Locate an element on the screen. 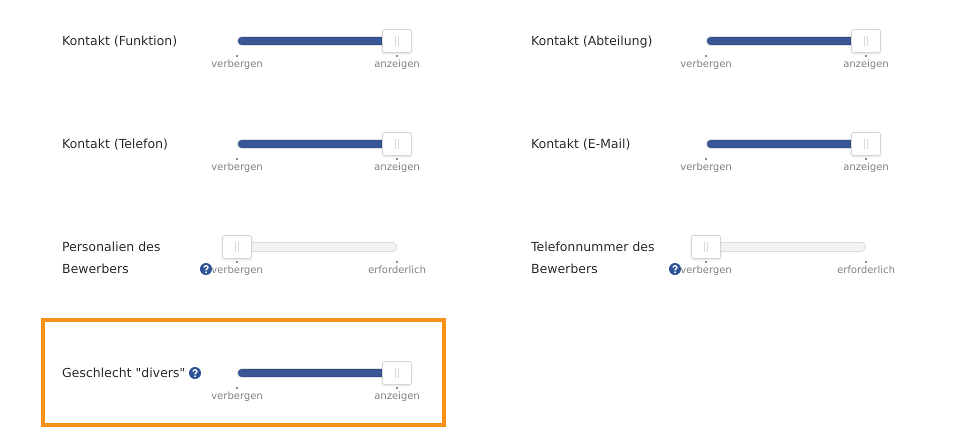 This screenshot has height=447, width=980. setting-label: Kontakt (E-Mail) is located at coordinates (580, 144).